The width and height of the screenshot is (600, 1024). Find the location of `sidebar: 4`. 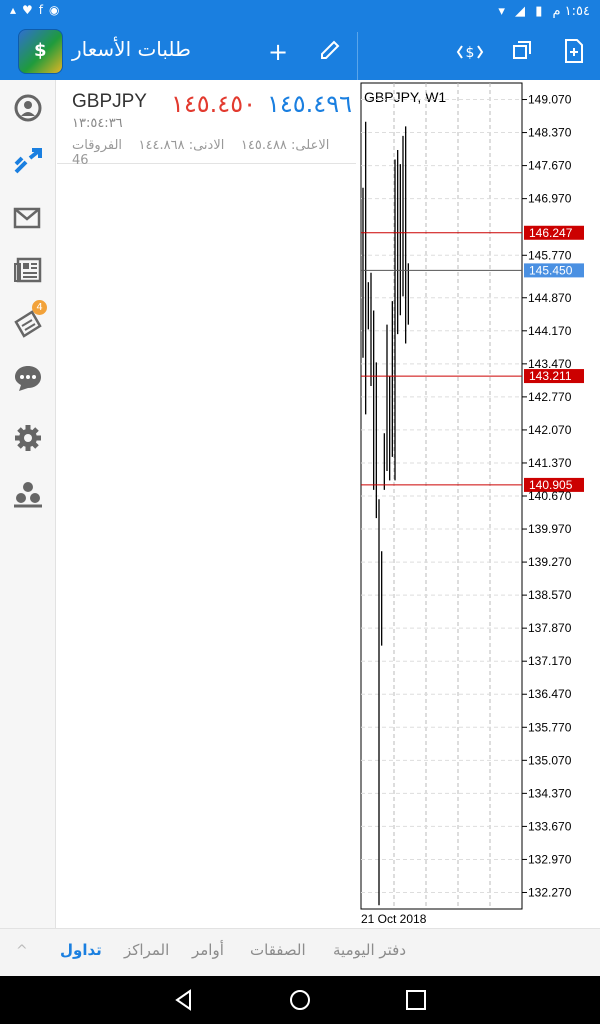

sidebar: 4 is located at coordinates (28, 504).